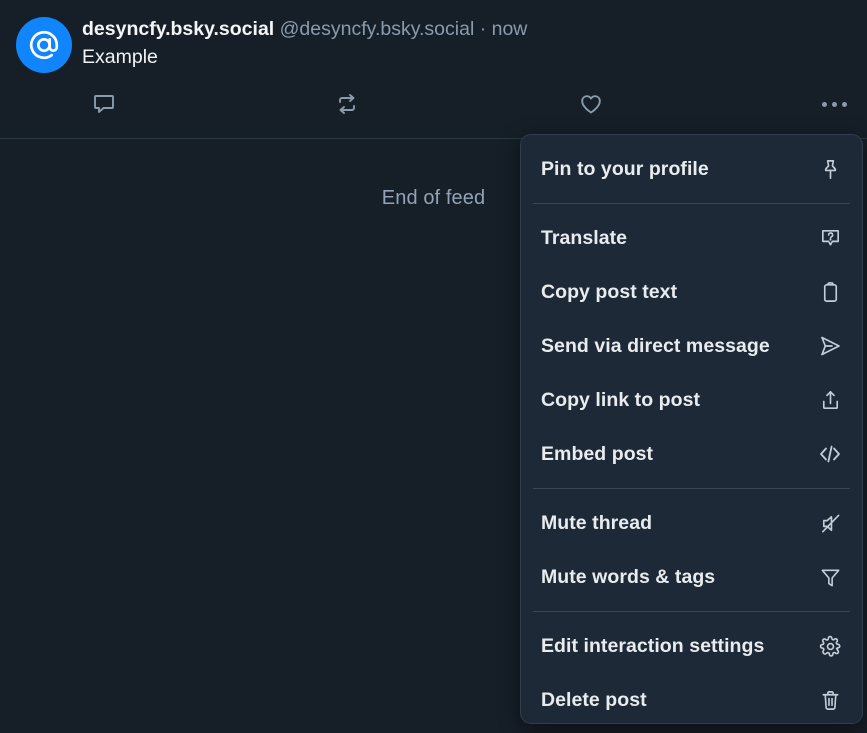 The height and width of the screenshot is (733, 867). What do you see at coordinates (700, 104) in the screenshot?
I see `like-button` at bounding box center [700, 104].